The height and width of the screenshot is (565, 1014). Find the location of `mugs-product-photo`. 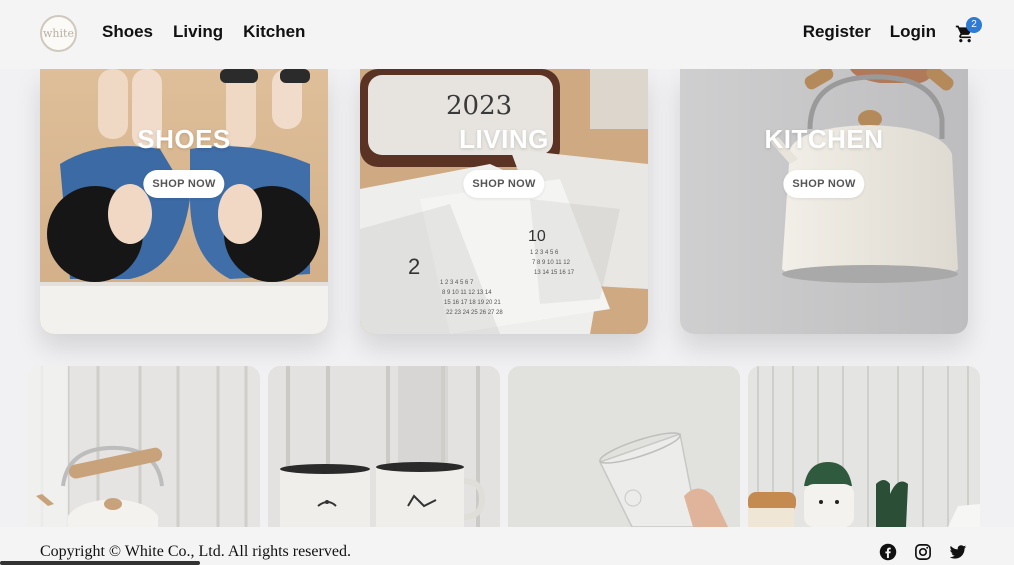

mugs-product-photo is located at coordinates (384, 446).